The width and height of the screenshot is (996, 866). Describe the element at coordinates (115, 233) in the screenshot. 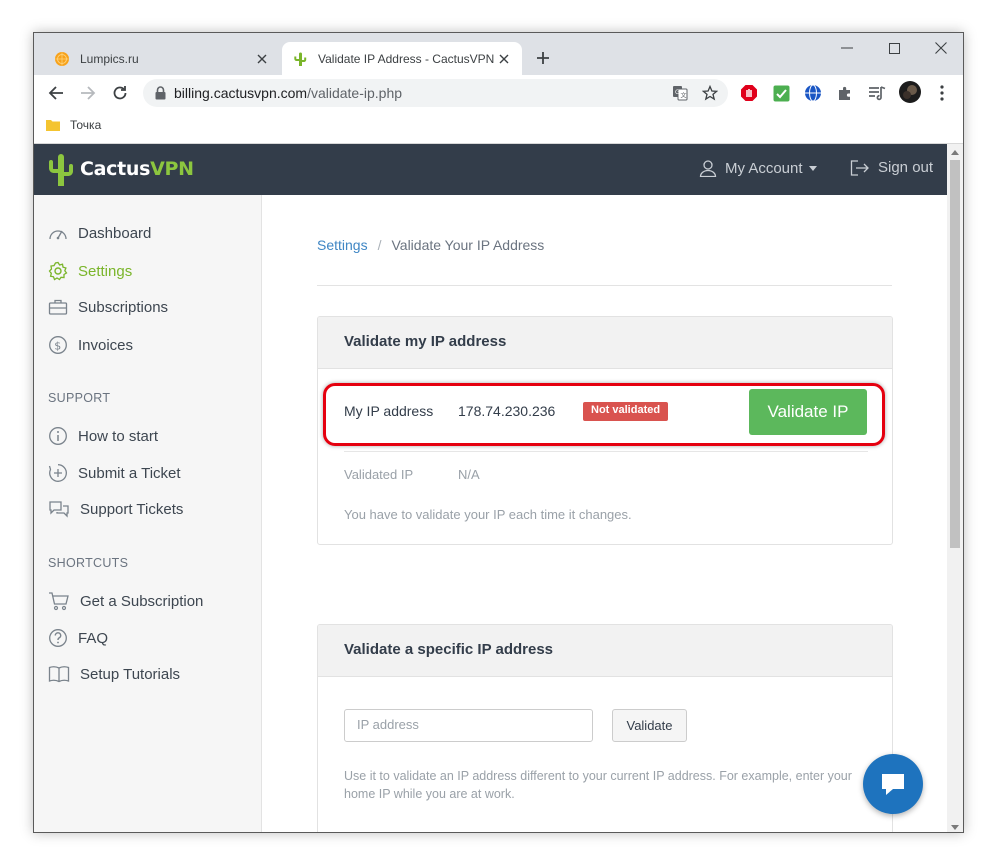

I see `sidebar-item-label: Dashboard` at that location.